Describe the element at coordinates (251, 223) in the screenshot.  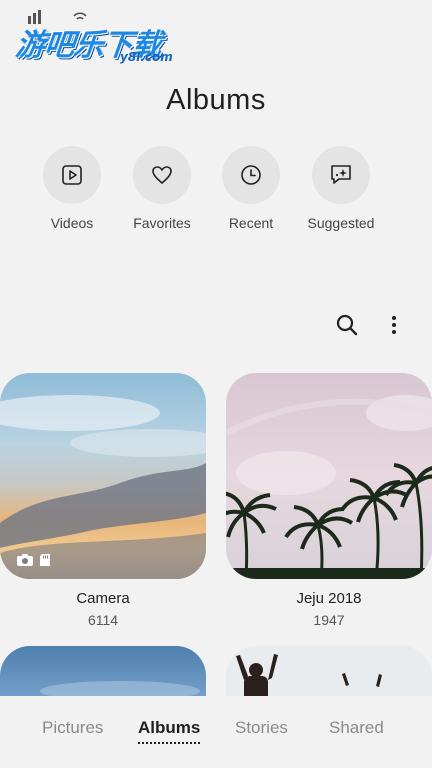
I see `recent-label: Recent` at that location.